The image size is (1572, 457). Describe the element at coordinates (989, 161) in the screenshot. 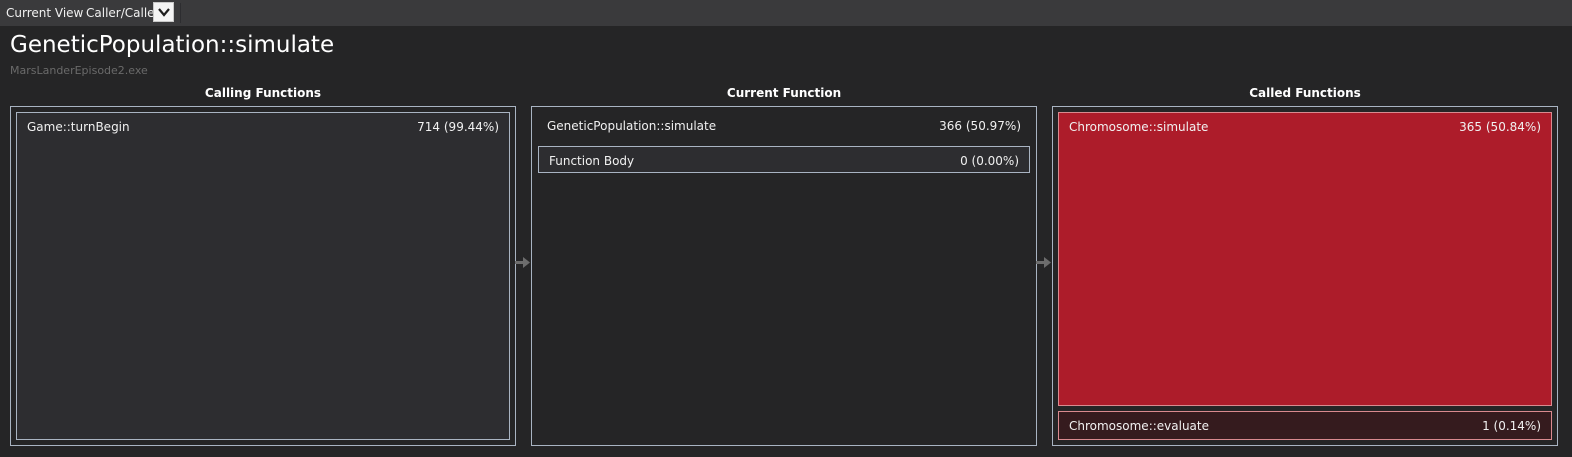

I see `function-body-value: 0 (0.00%)` at that location.